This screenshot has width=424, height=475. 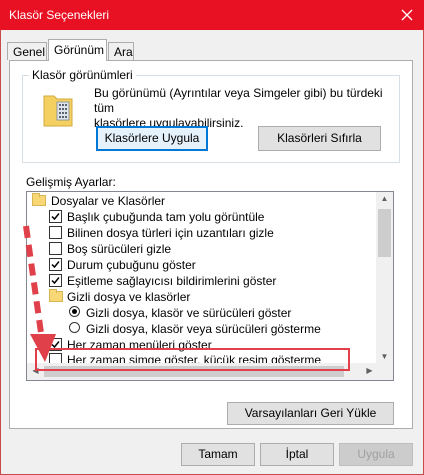 I want to click on list-item-label: Gizli dosya ve klasörler, so click(x=129, y=297).